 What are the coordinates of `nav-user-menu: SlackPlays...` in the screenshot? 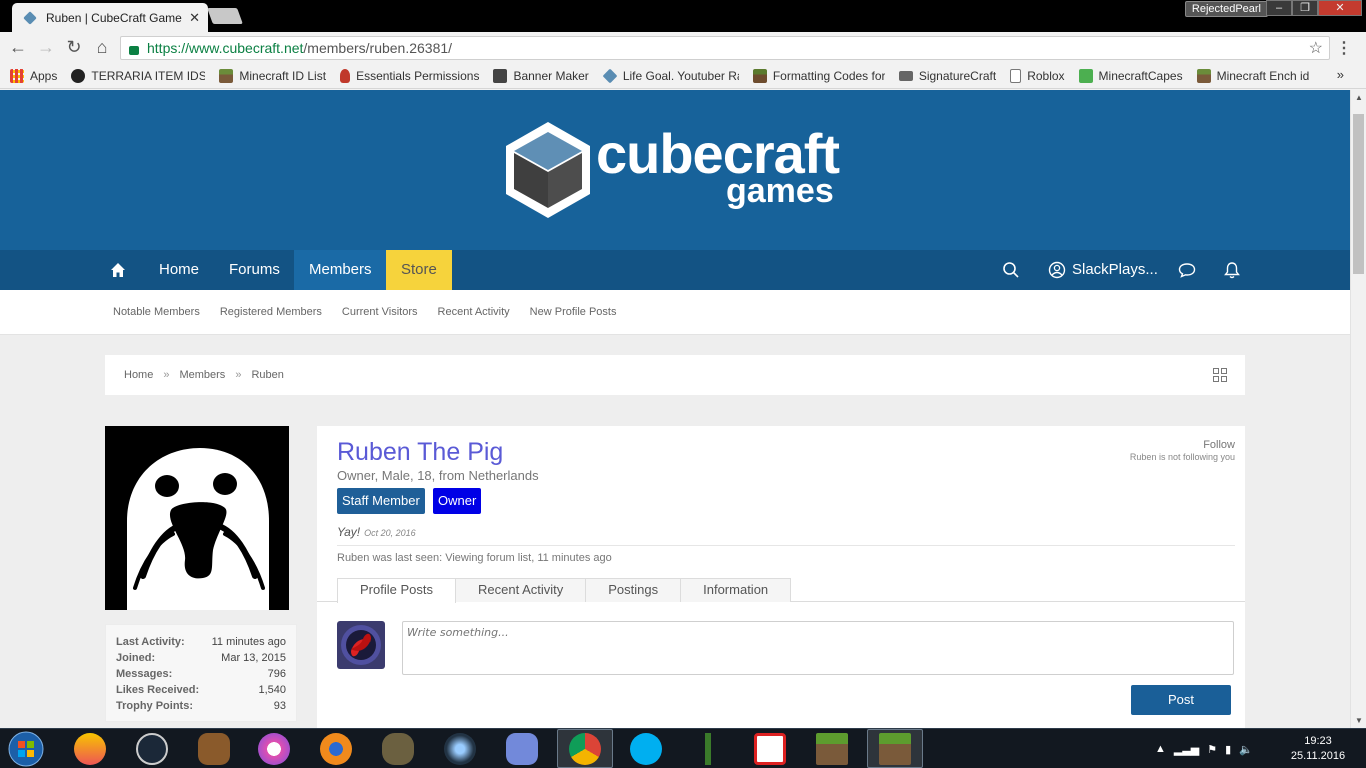 It's located at (1103, 270).